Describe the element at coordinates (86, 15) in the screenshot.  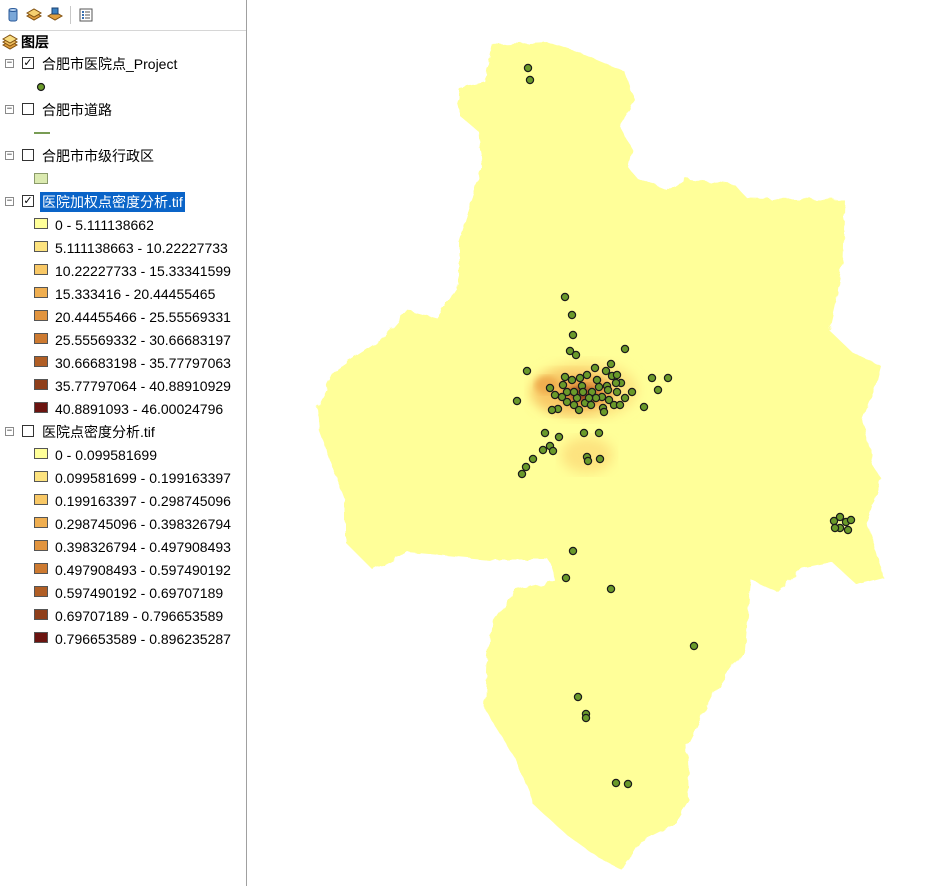
I see `options-icon` at that location.